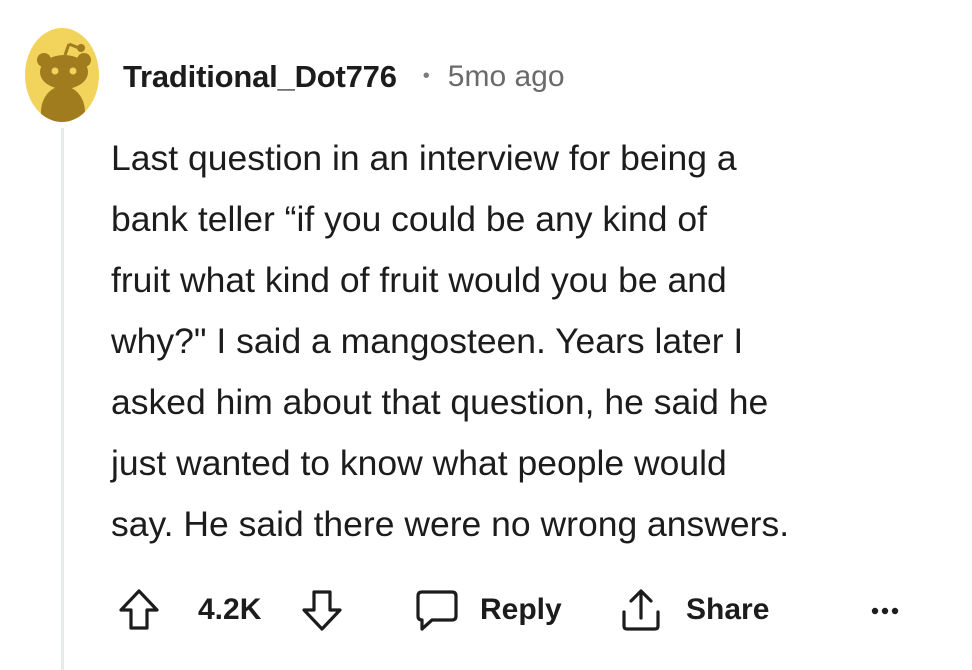  I want to click on thread-line, so click(62, 399).